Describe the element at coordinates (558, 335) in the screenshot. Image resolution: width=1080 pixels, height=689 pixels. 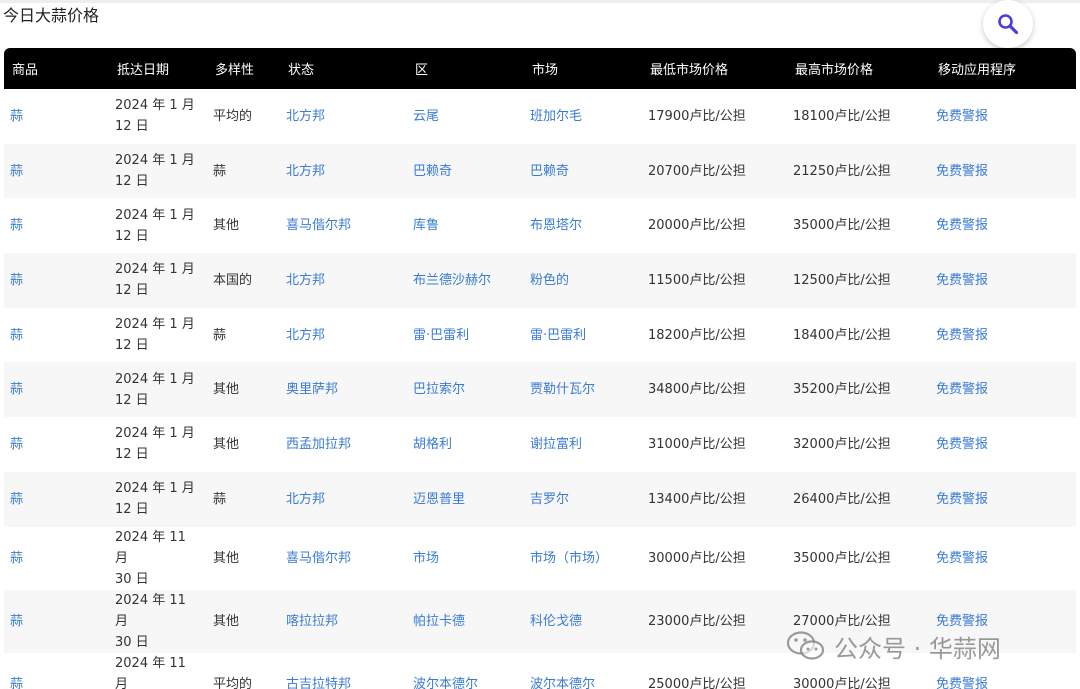
I see `market-link: 雷·巴雷利` at that location.